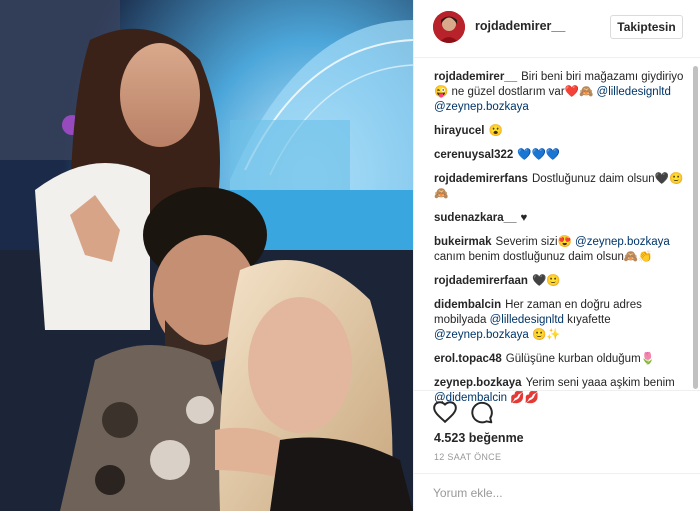 The height and width of the screenshot is (512, 700). What do you see at coordinates (600, 383) in the screenshot?
I see `comment-text: Yerim seni yaaa aşkim benim` at bounding box center [600, 383].